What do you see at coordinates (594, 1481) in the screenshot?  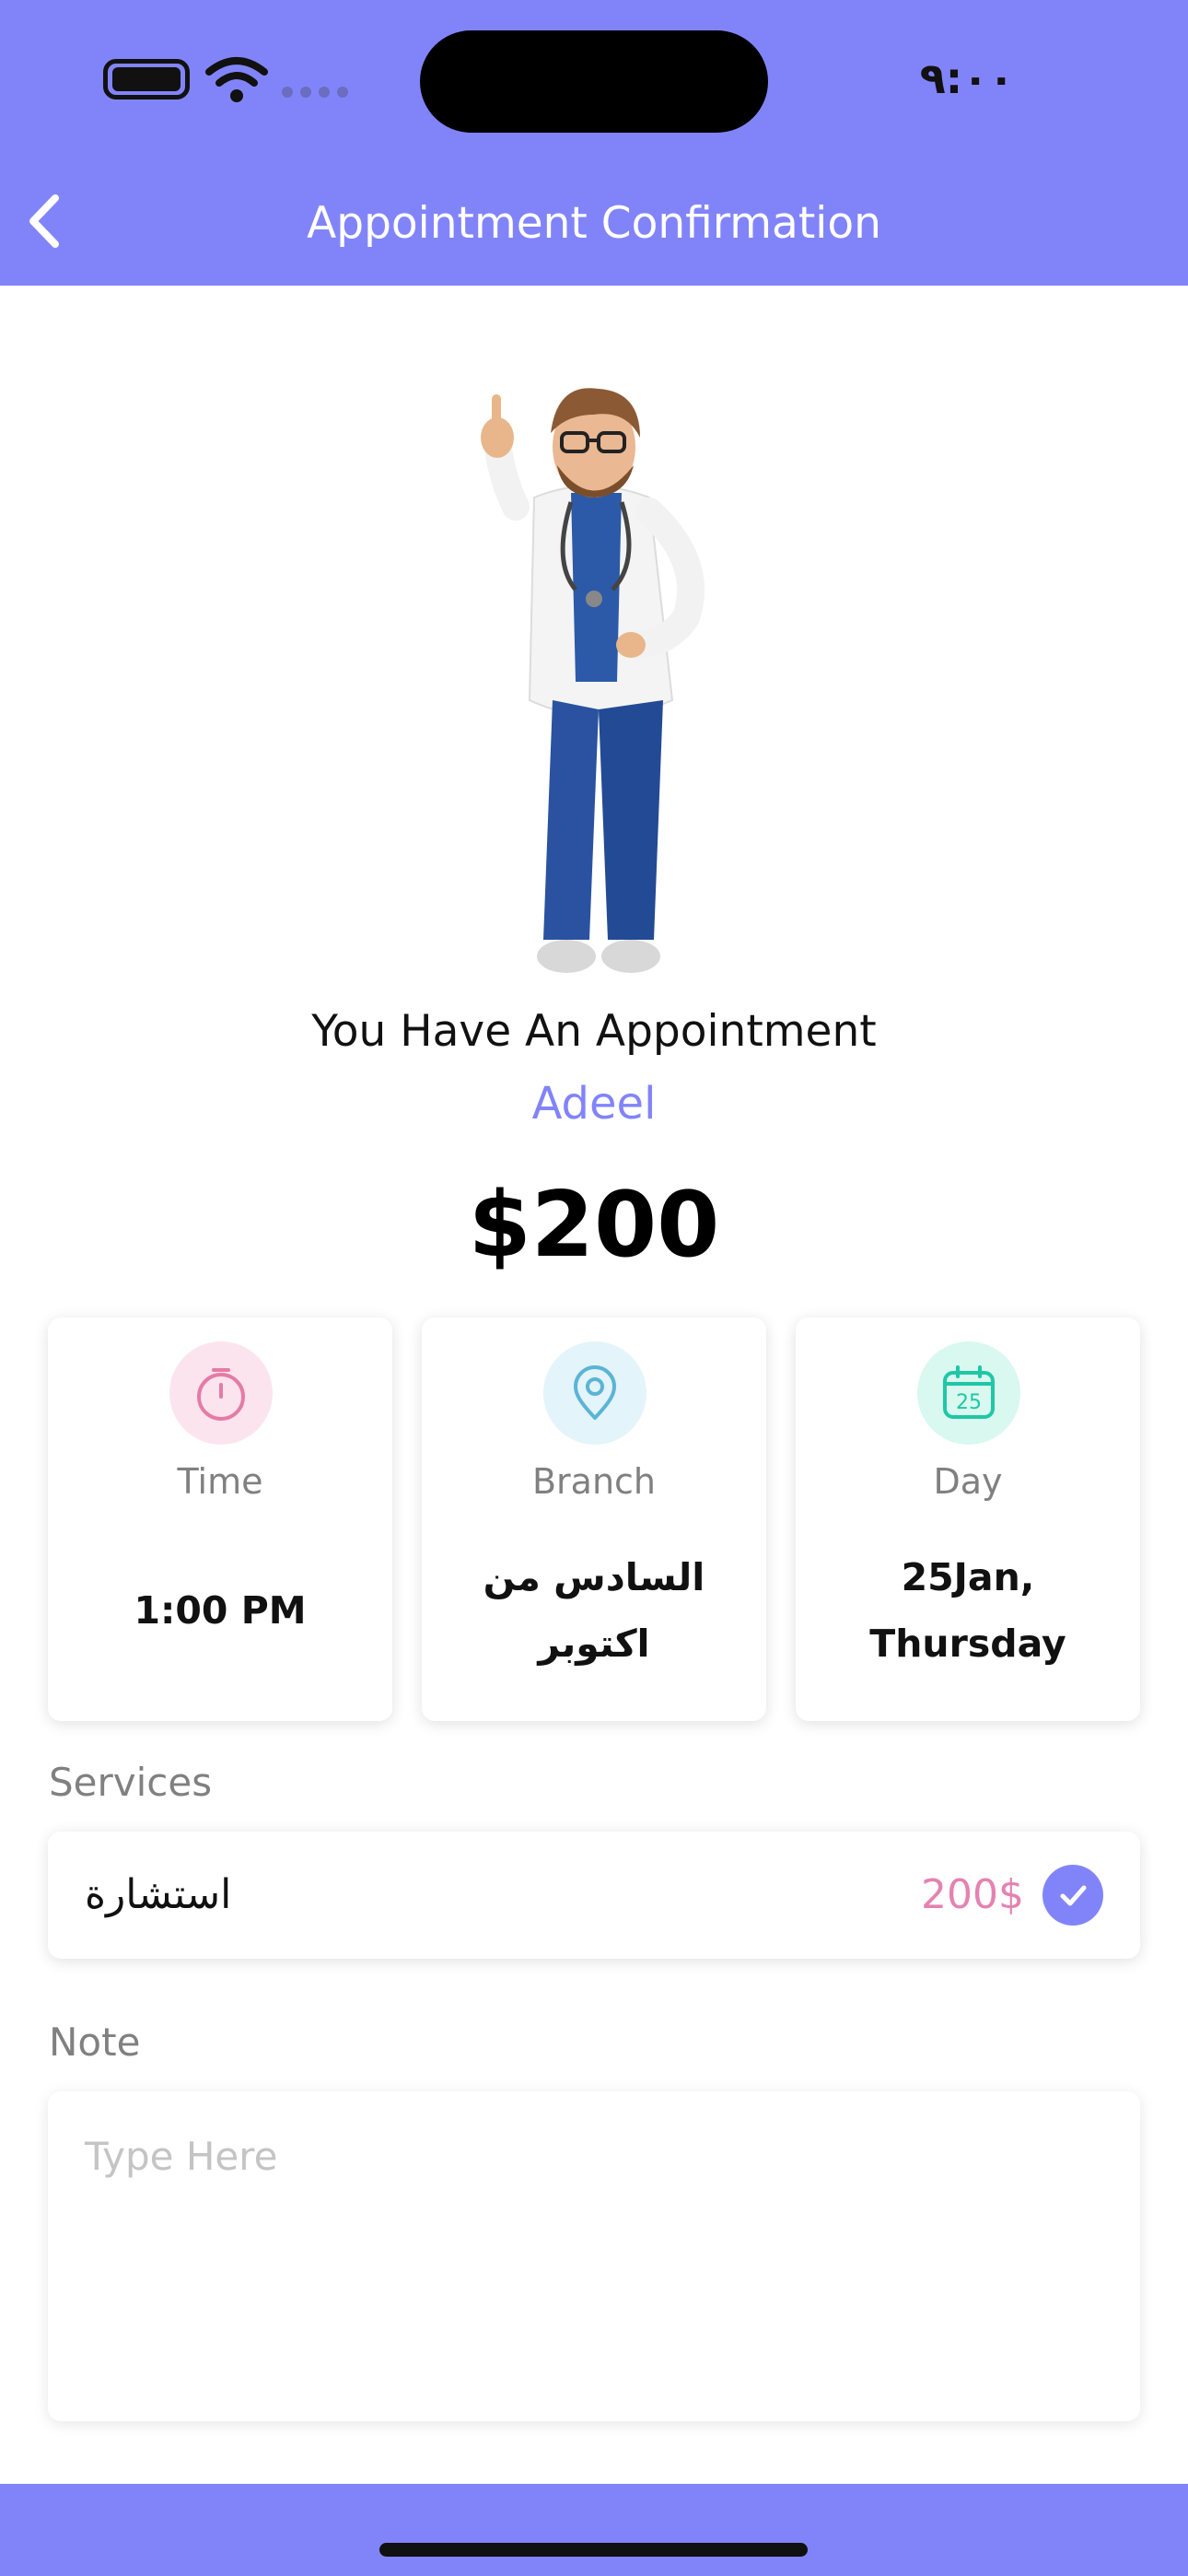 I see `branch-label: Branch` at bounding box center [594, 1481].